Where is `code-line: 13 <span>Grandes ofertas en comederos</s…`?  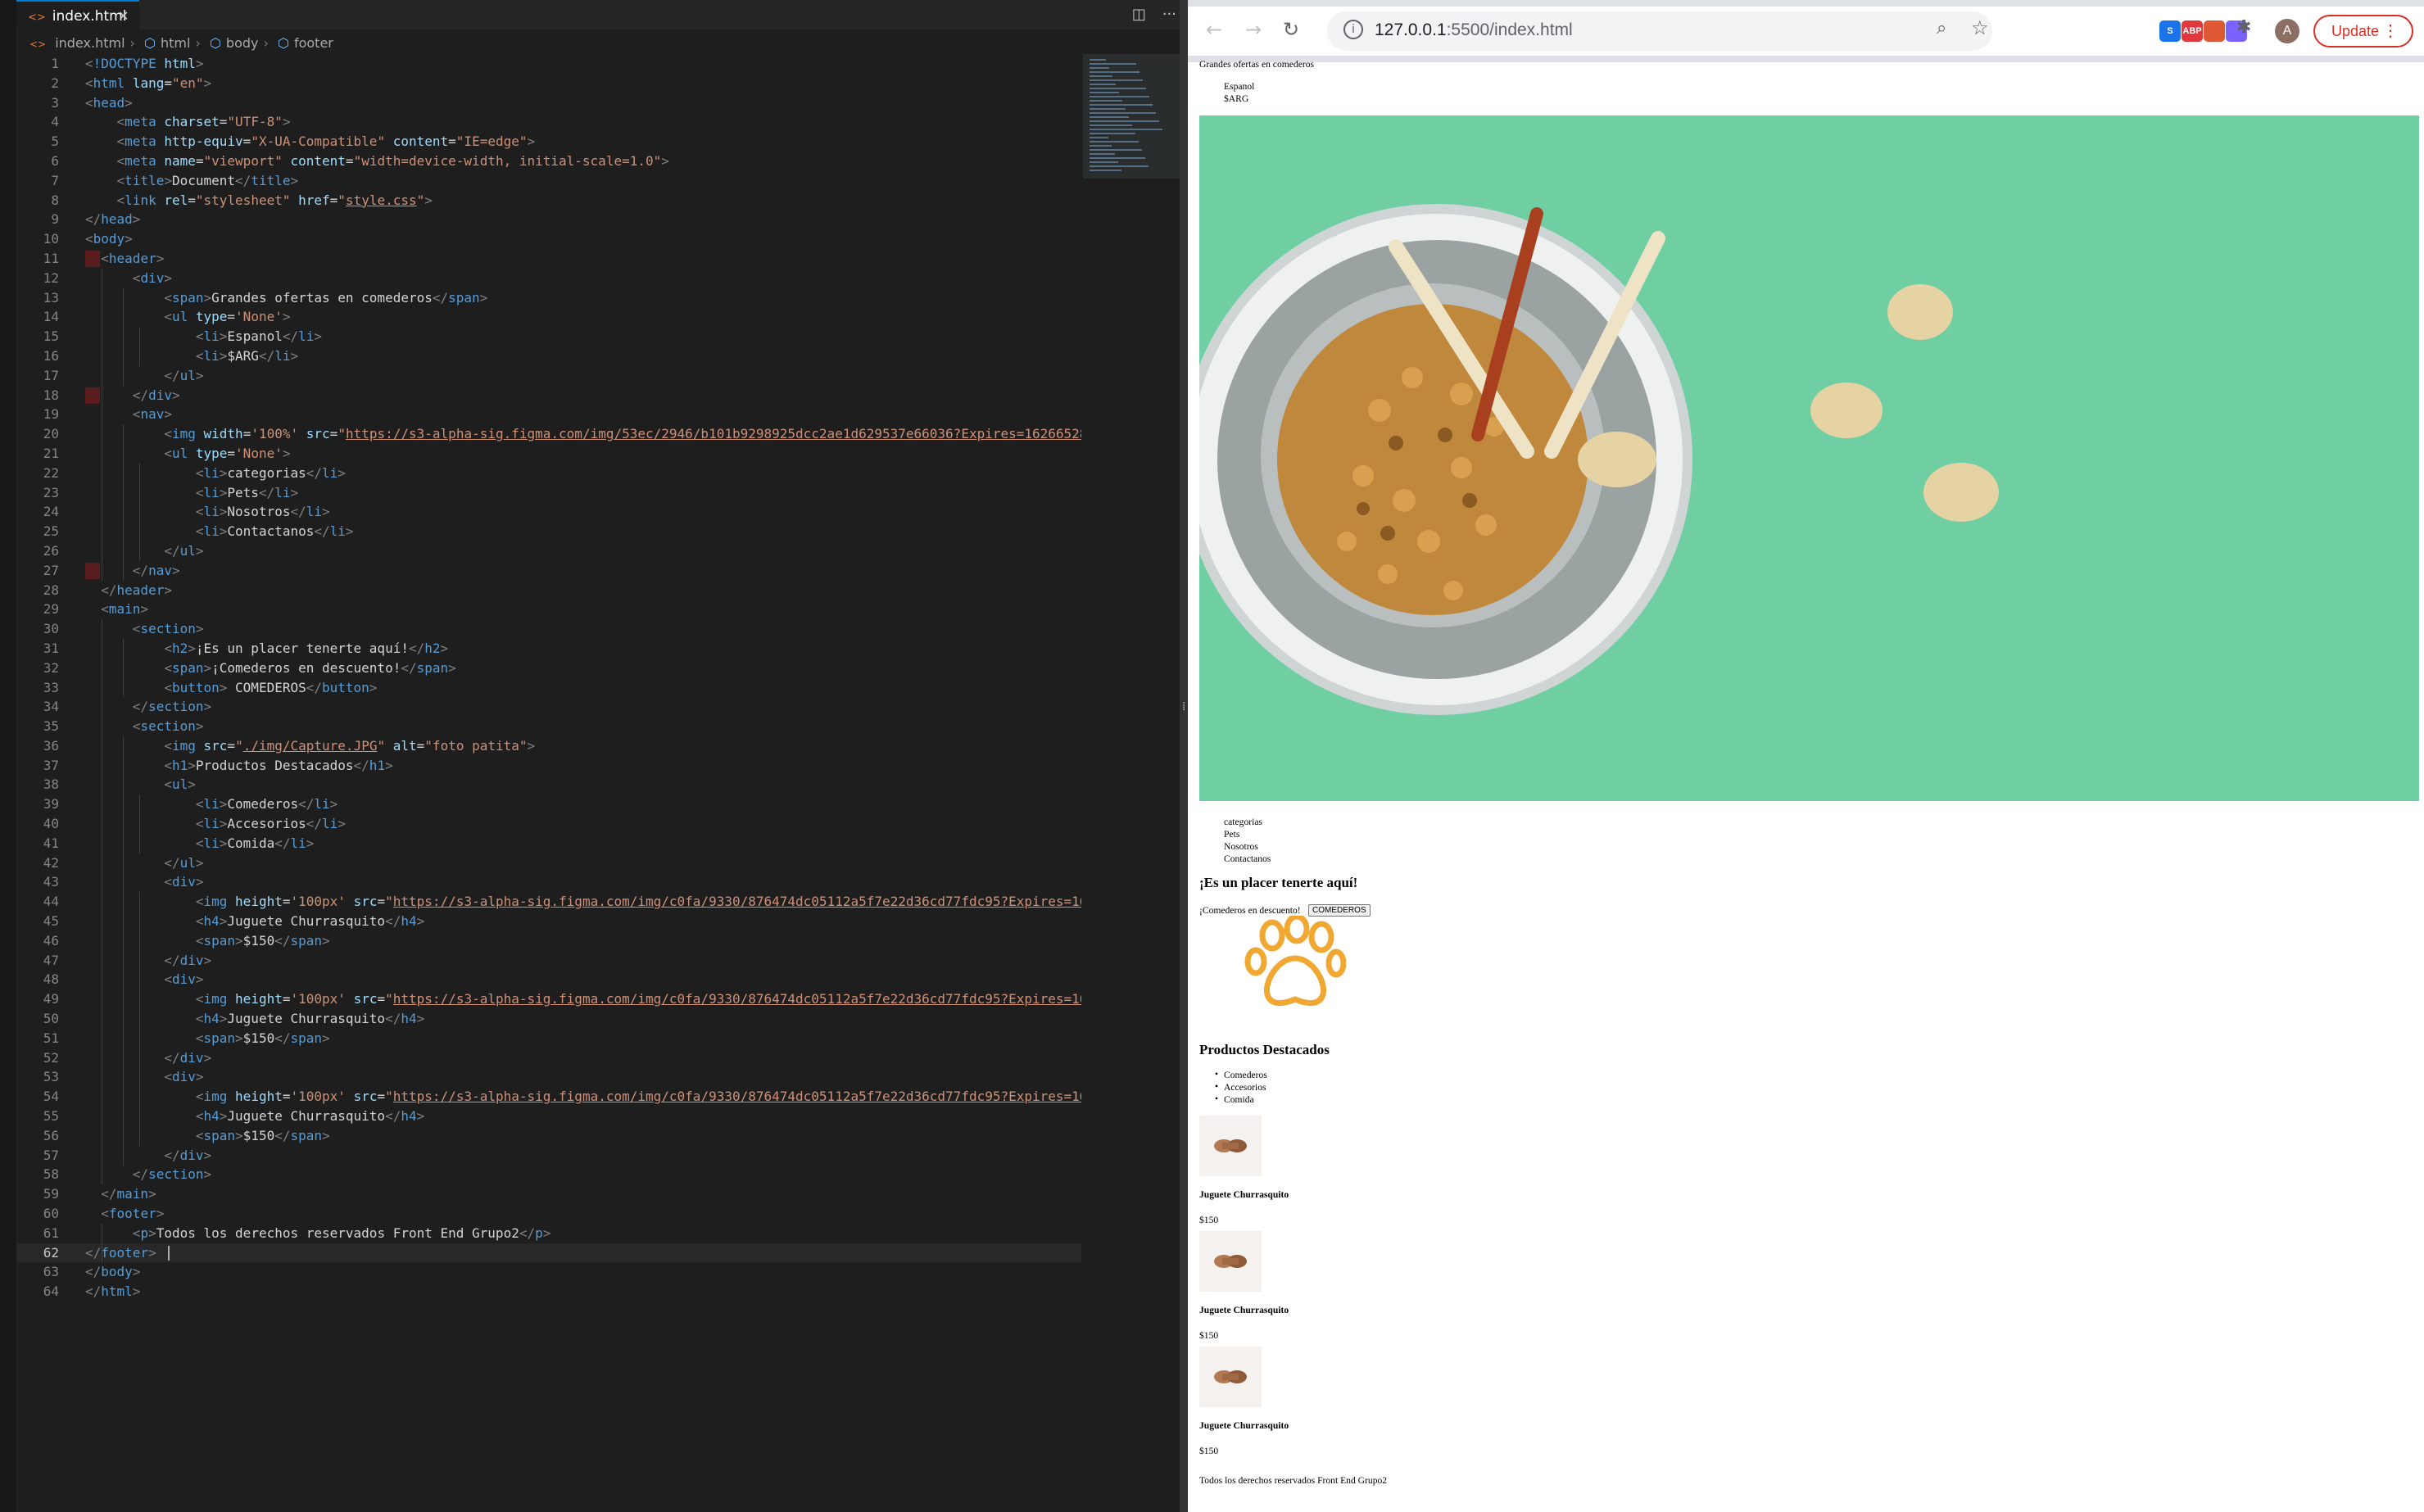 code-line: 13 <span>Grandes ofertas en comederos</s… is located at coordinates (548, 298).